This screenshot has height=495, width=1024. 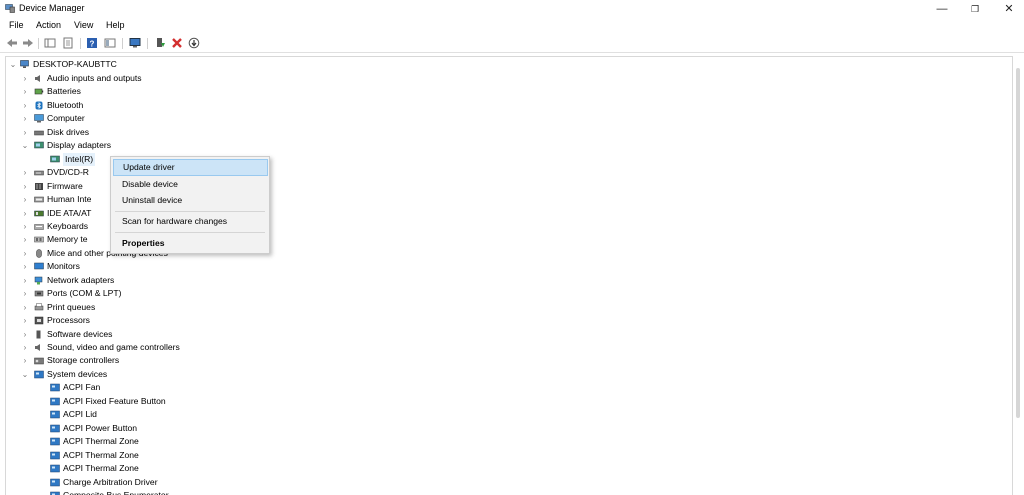 I want to click on menu-action: Action, so click(x=48, y=25).